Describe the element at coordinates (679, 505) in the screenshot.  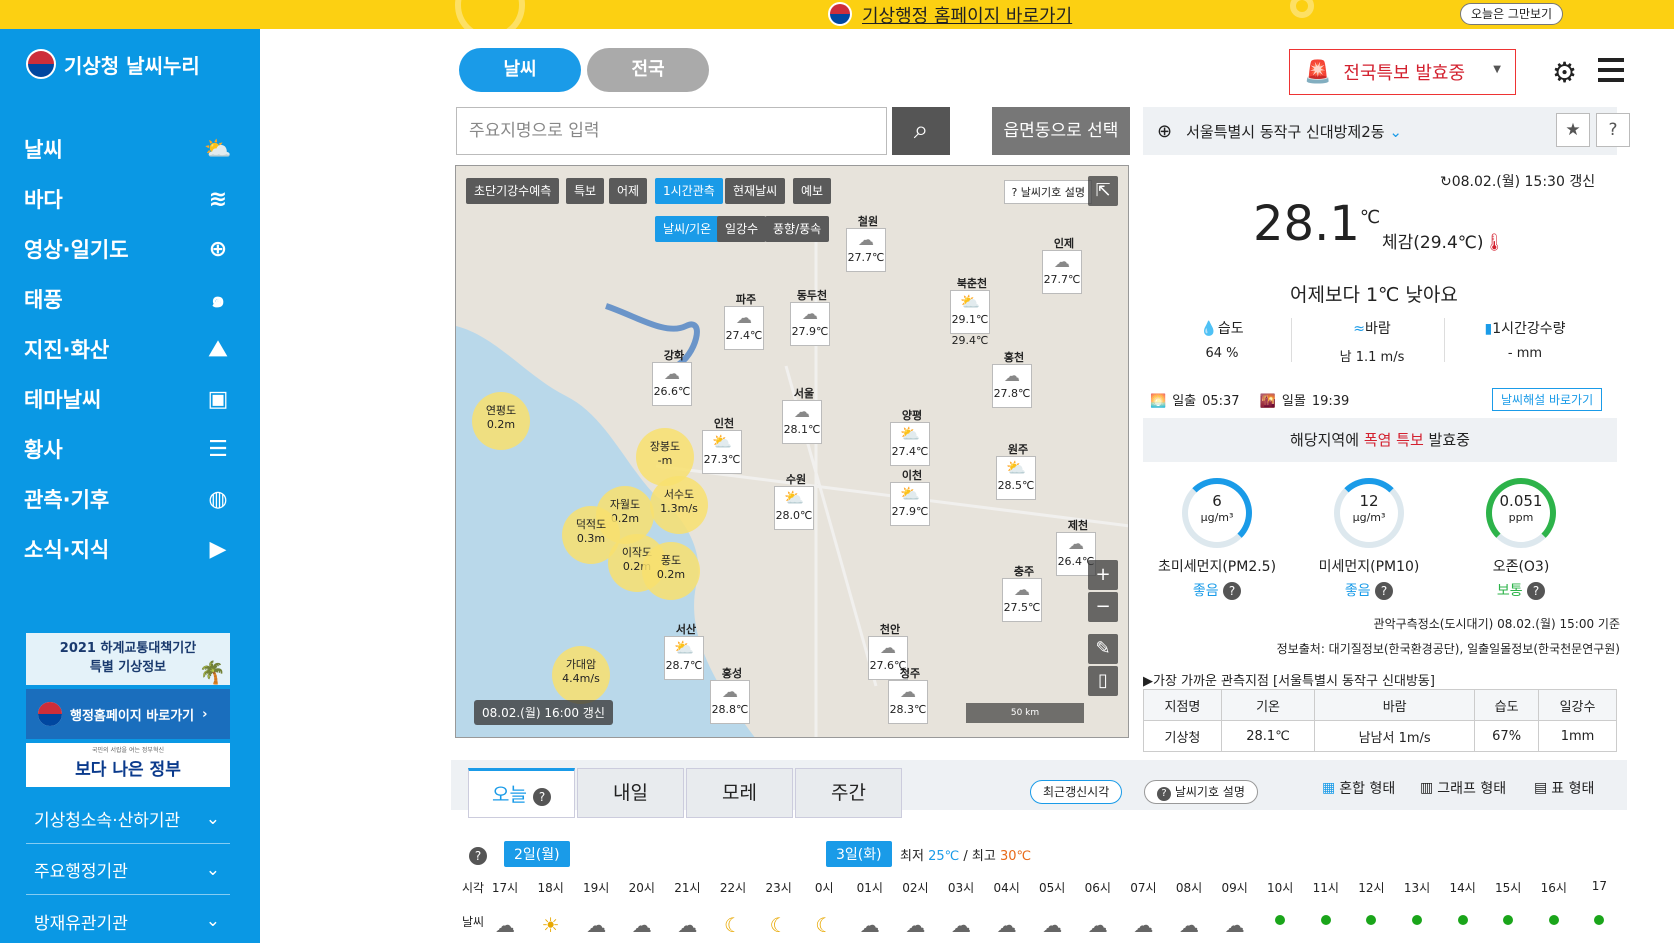
I see `marine-bubble: 서수도 1.3m/s` at that location.